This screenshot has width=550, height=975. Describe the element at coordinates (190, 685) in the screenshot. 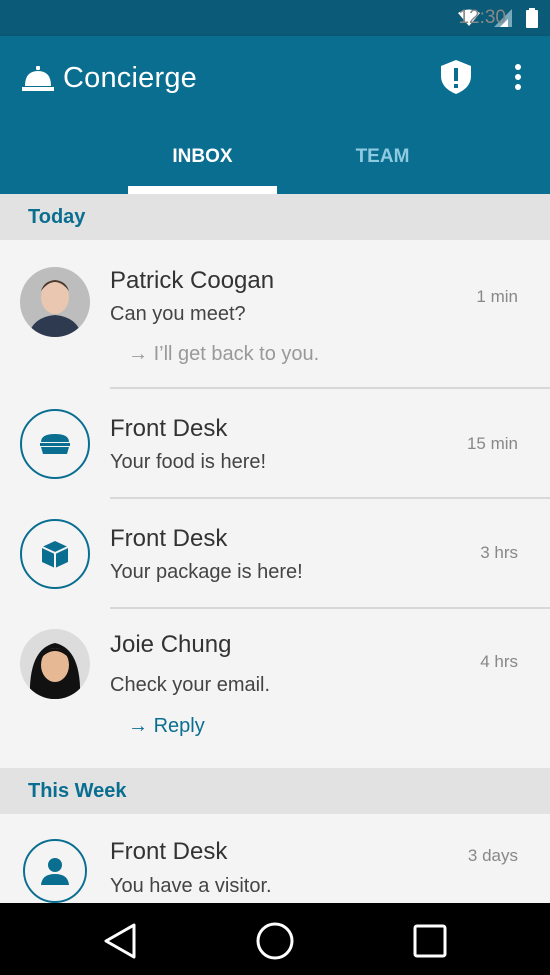

I see `message-preview: Check your email.` at that location.